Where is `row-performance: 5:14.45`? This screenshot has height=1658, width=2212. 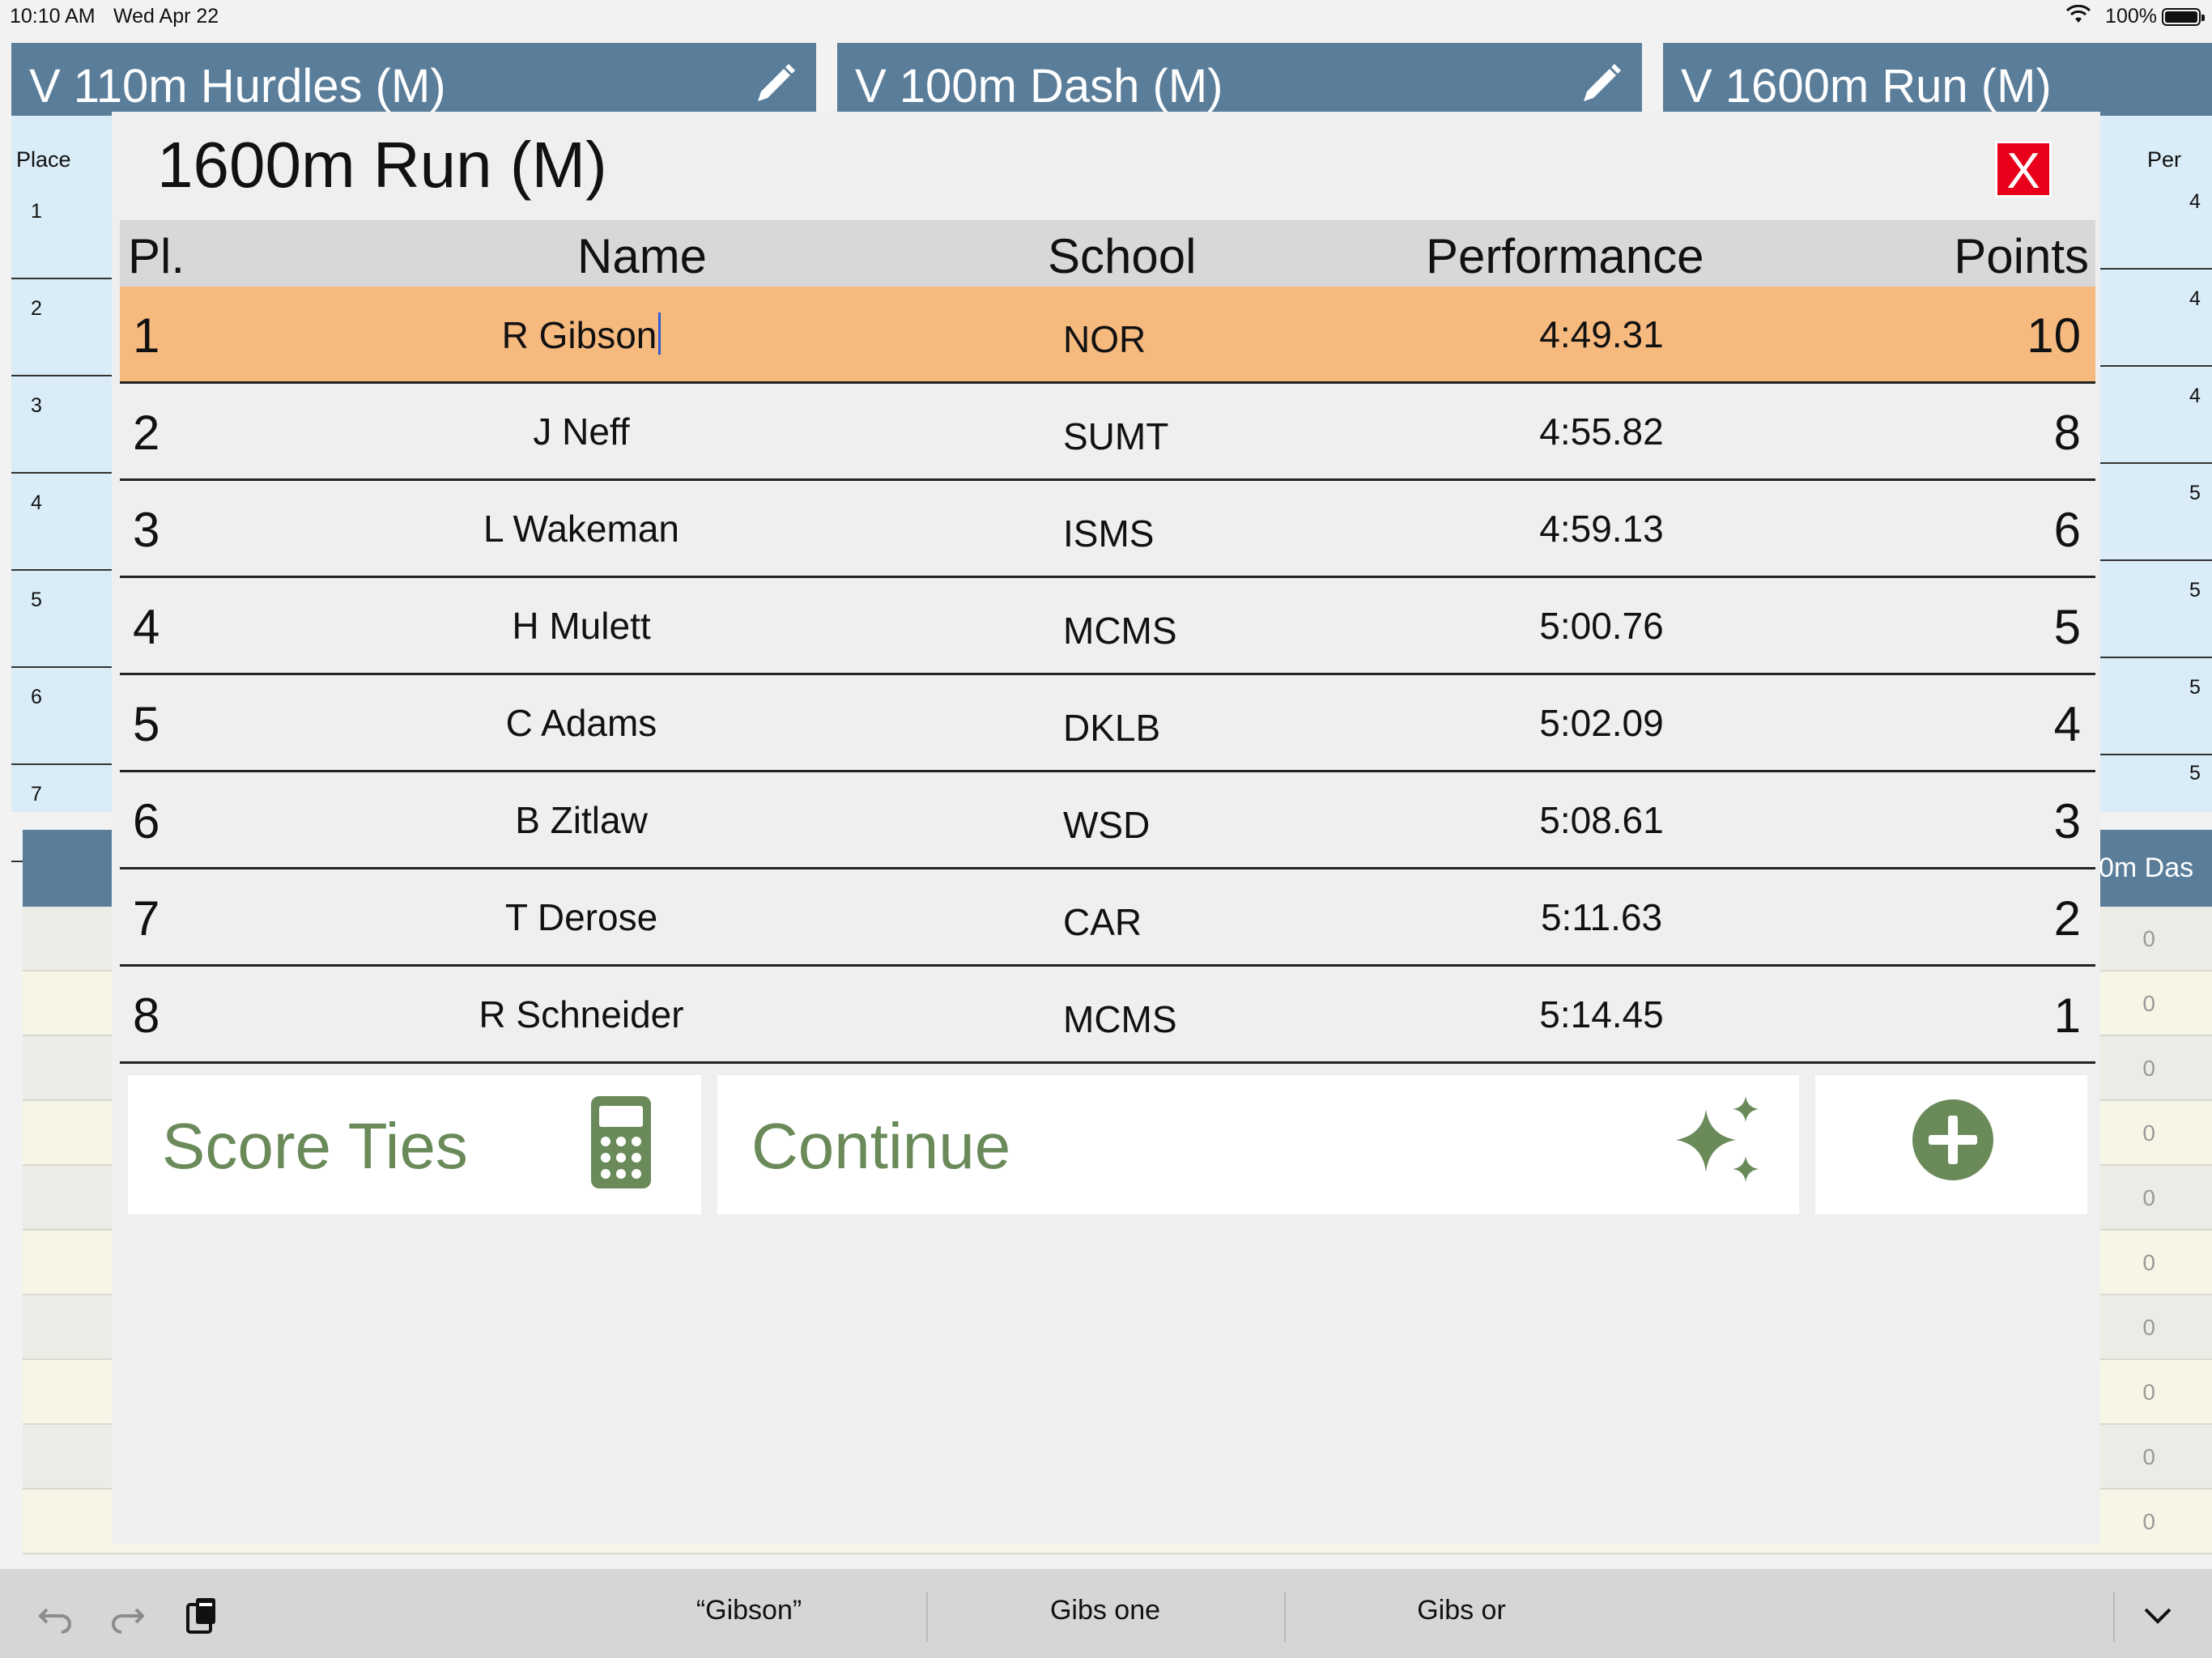 row-performance: 5:14.45 is located at coordinates (1602, 1014).